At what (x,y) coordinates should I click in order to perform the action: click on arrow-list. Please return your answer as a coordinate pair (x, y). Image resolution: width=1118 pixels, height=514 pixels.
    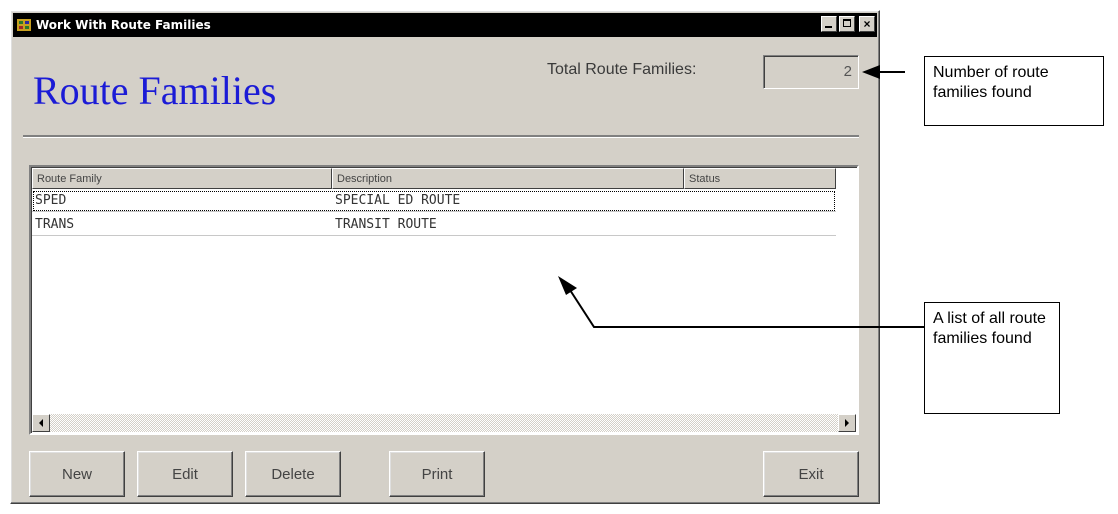
    Looking at the image, I should click on (741, 302).